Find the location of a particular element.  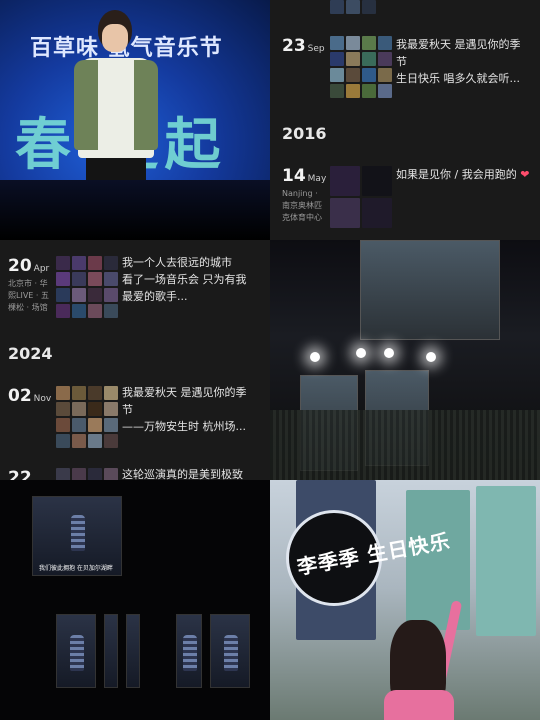

top-screen: 我们彼此拥抱 在贝加尔湖畔 is located at coordinates (77, 536).